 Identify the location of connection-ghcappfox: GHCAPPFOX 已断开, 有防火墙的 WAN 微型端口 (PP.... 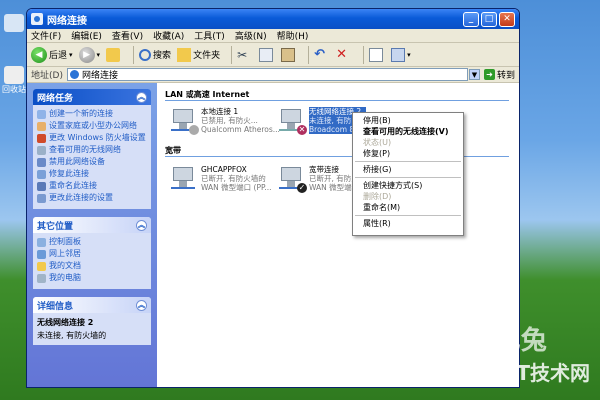
(220, 179).